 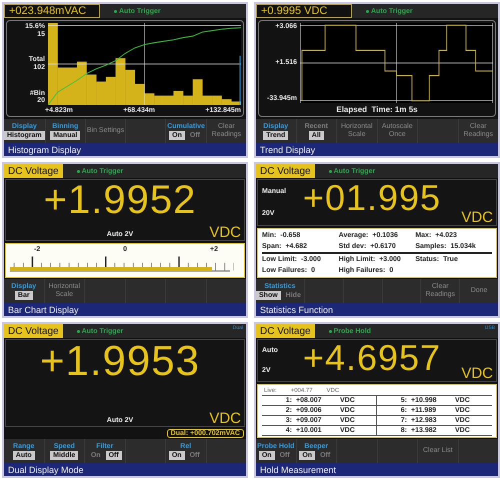 I want to click on reading-display: +023.948mVAC, so click(x=52, y=11).